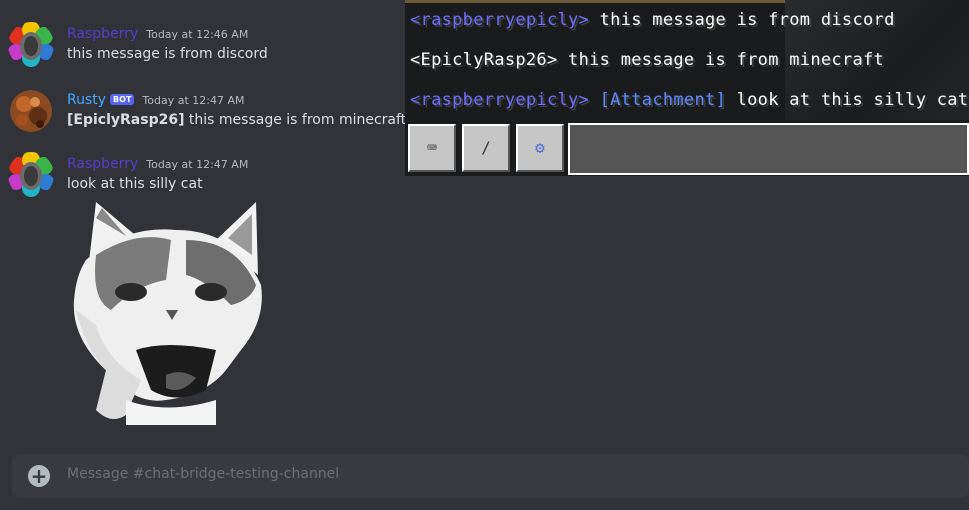  What do you see at coordinates (432, 148) in the screenshot?
I see `keyboard-icon: ⌨` at bounding box center [432, 148].